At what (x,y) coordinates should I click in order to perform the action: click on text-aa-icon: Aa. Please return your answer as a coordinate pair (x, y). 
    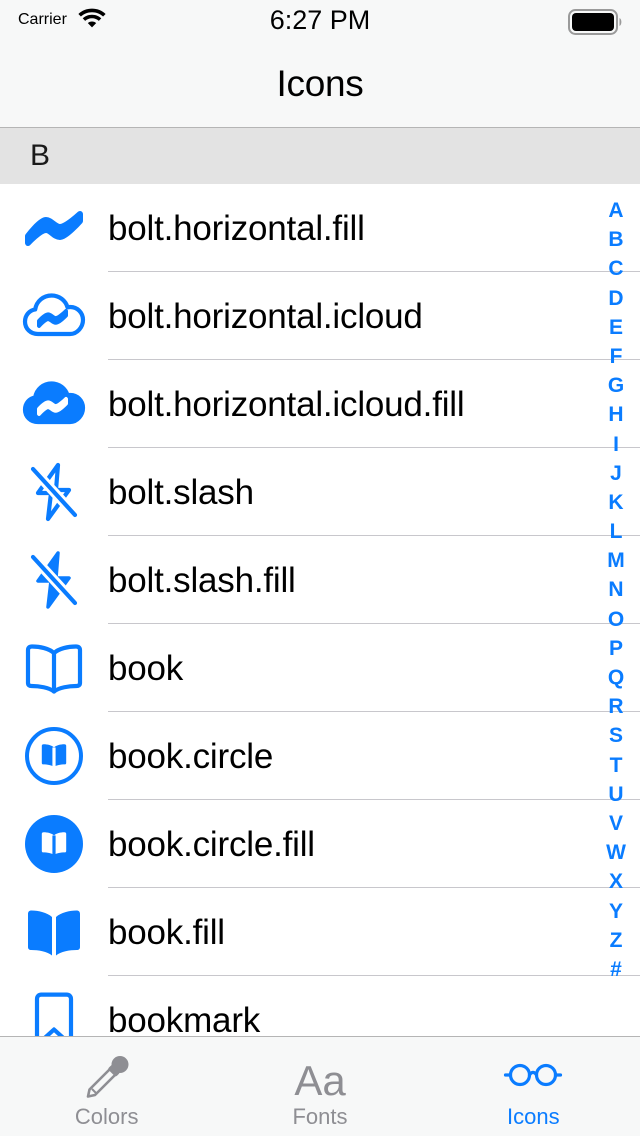
    Looking at the image, I should click on (320, 1077).